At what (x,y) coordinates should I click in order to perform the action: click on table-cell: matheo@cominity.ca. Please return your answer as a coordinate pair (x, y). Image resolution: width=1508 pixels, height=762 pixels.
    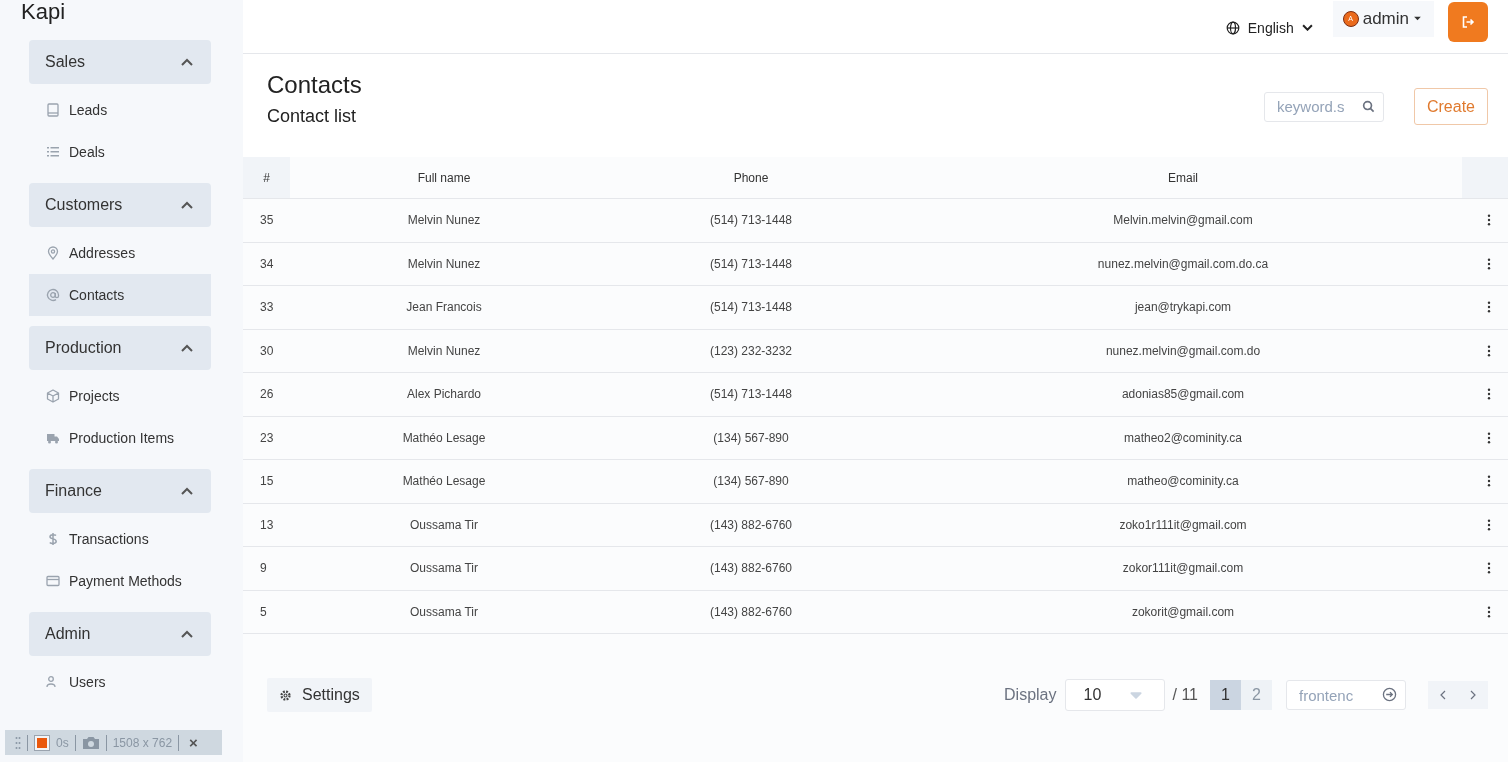
    Looking at the image, I should click on (1183, 481).